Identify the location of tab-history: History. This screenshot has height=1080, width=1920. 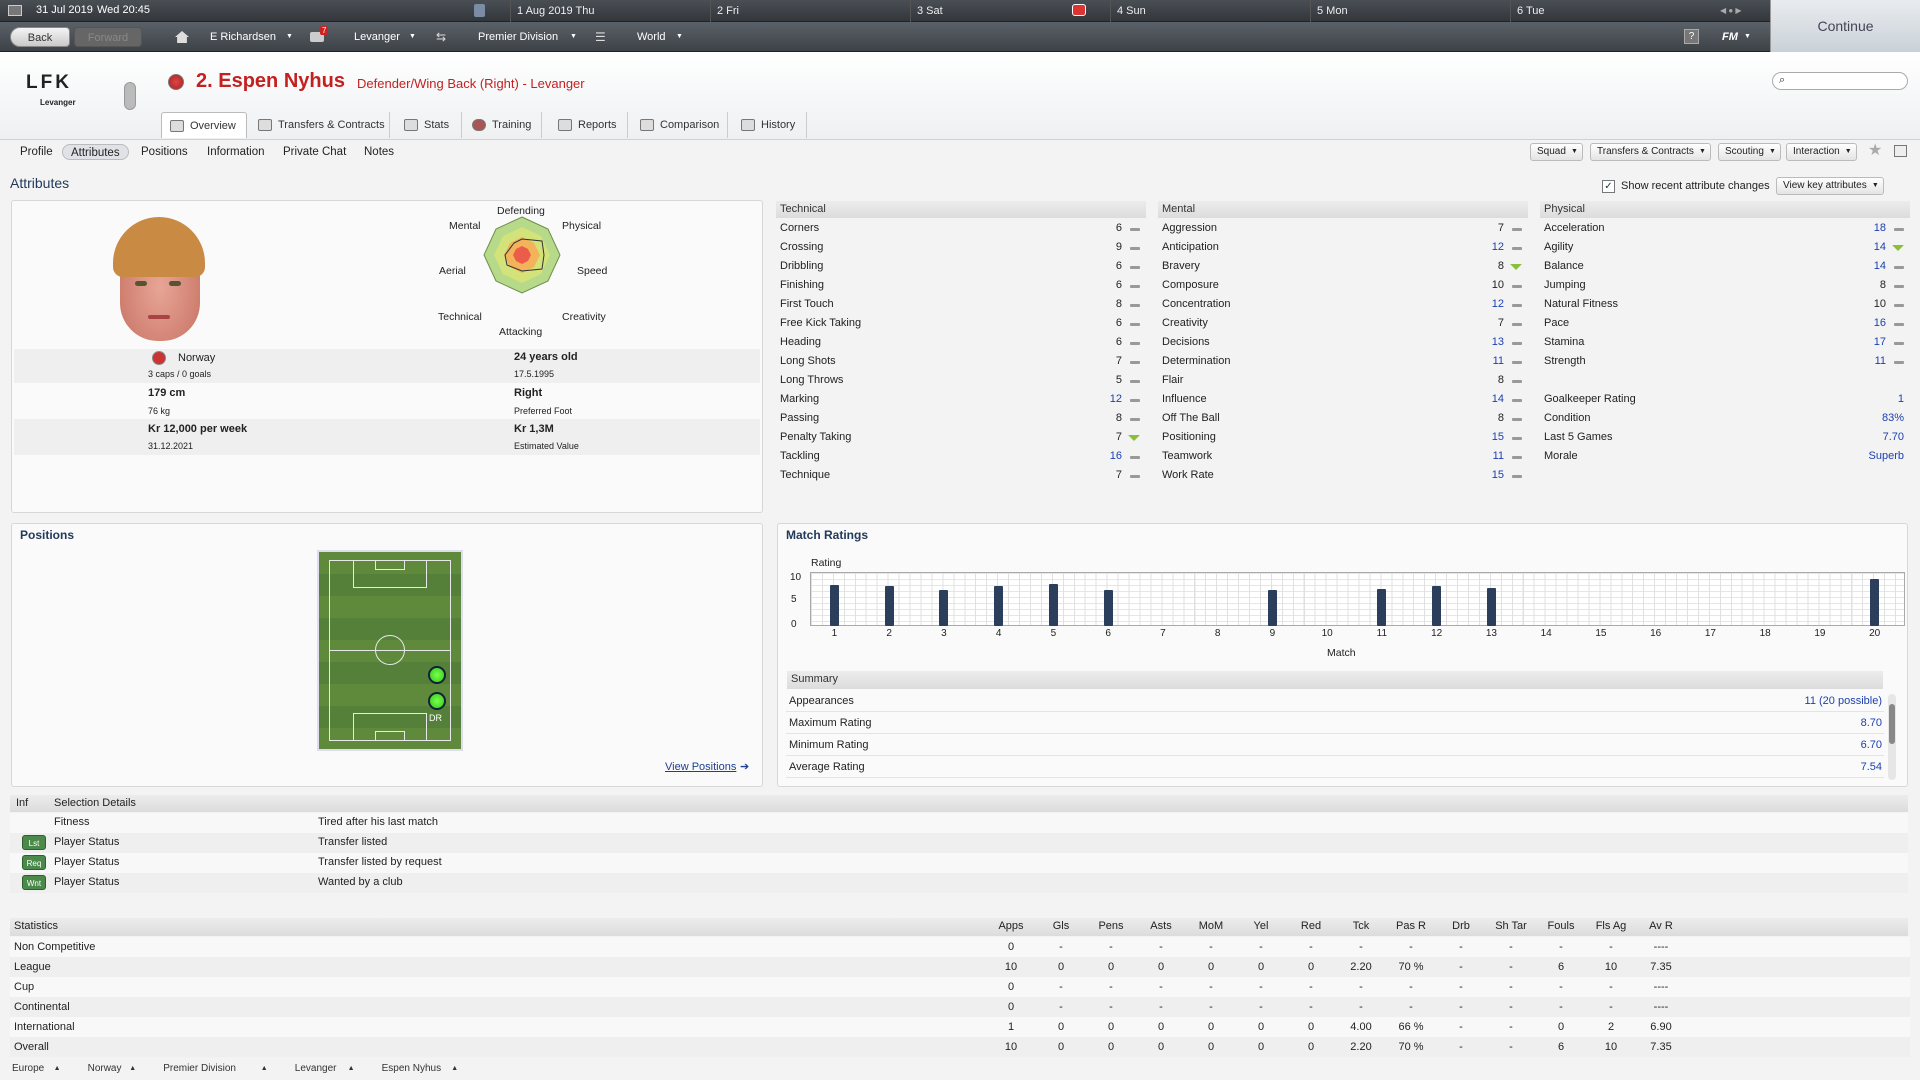
(770, 125).